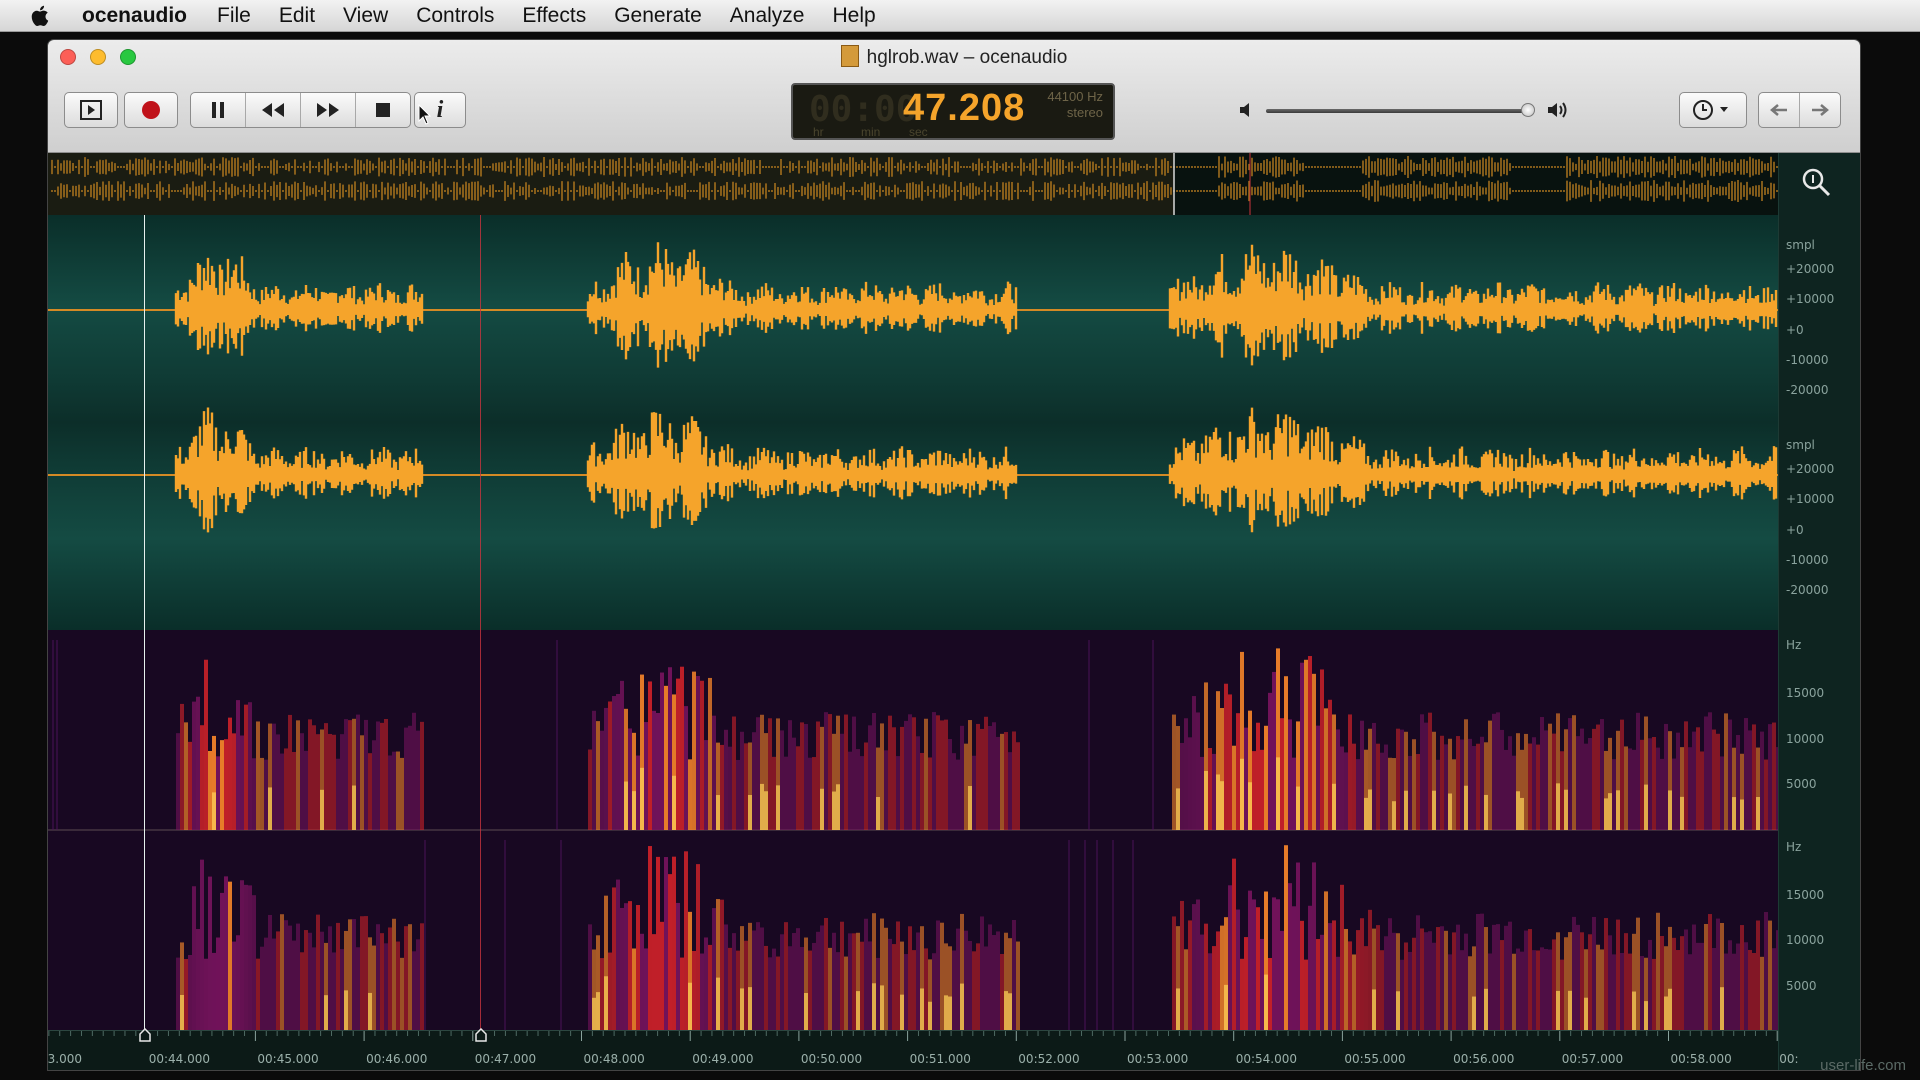  I want to click on menu-edit: Edit, so click(297, 16).